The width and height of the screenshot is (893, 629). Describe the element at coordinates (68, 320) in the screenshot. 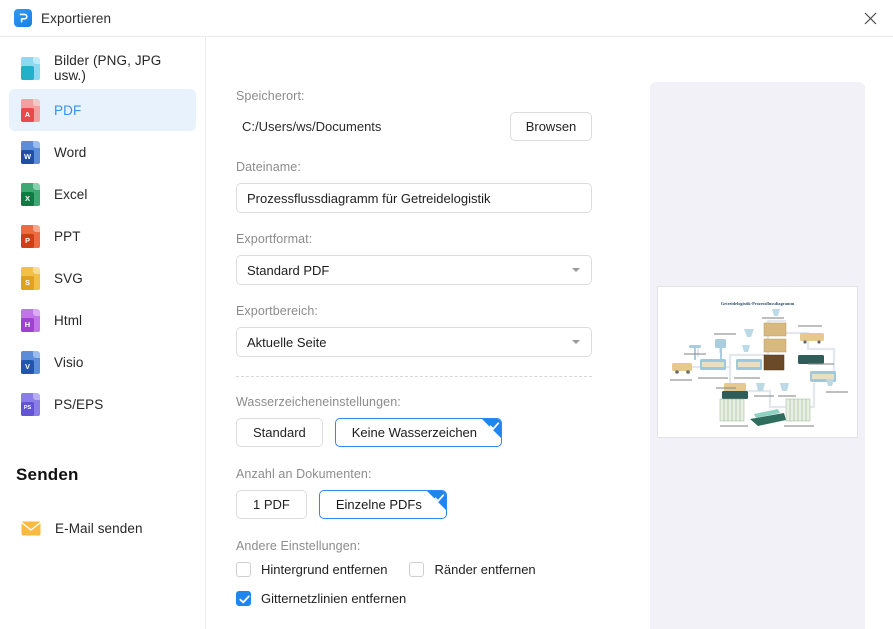

I see `sidebar-item-label: Html` at that location.